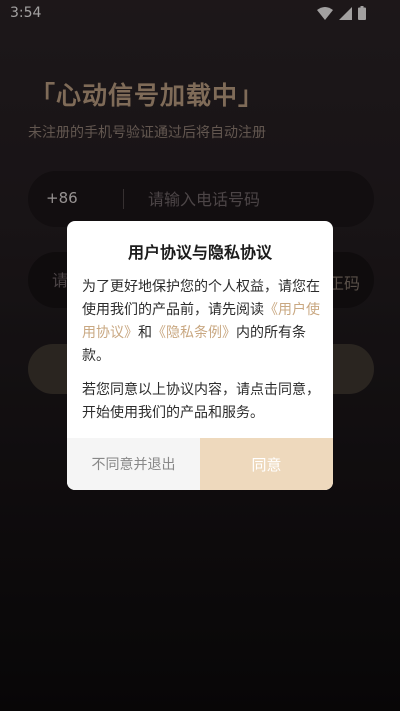 The image size is (400, 711). Describe the element at coordinates (201, 401) in the screenshot. I see `consent-paragraph: 若您同意以上协议内容，请点击同意，开始使用我们的产品和服务。` at that location.